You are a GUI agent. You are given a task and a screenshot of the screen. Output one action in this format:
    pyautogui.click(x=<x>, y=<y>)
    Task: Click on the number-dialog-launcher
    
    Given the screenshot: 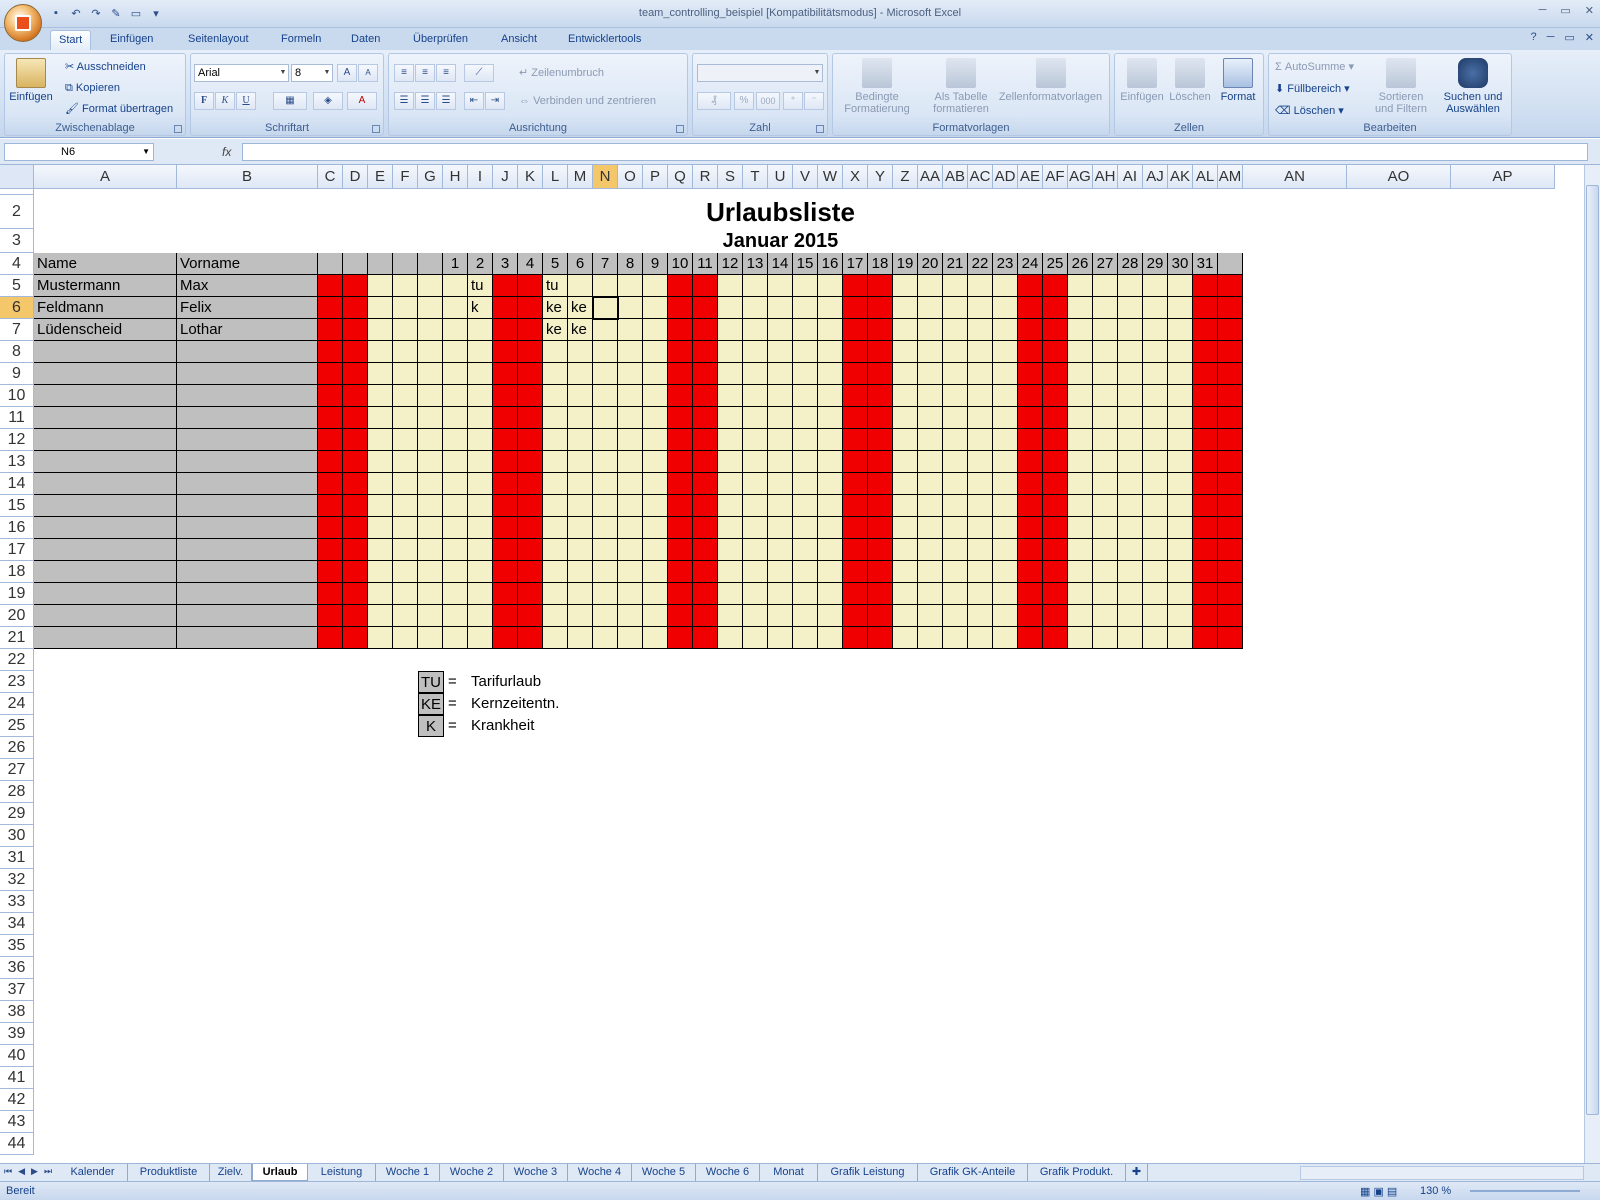 What is the action you would take?
    pyautogui.click(x=820, y=129)
    